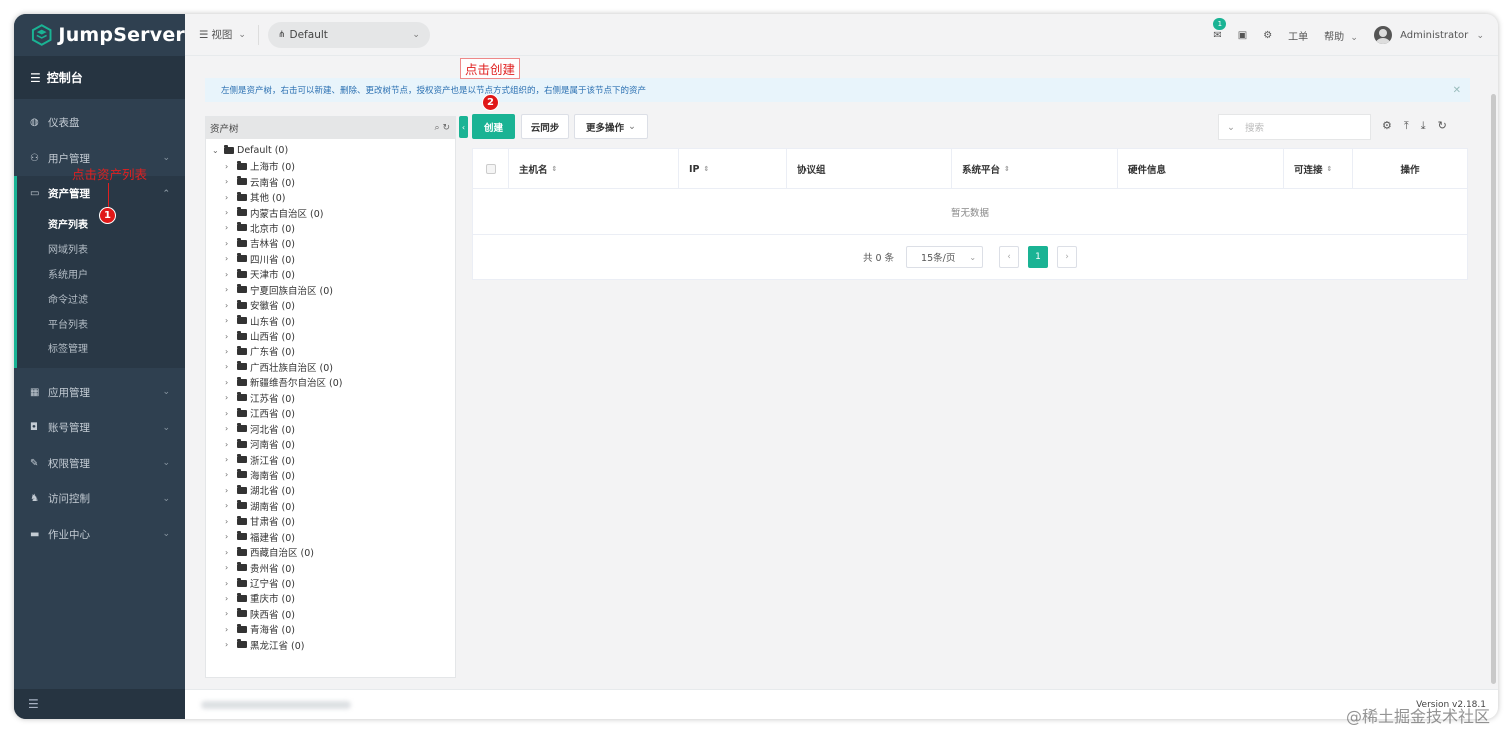  What do you see at coordinates (330, 521) in the screenshot?
I see `tree-node: › 甘肃省 (0)` at bounding box center [330, 521].